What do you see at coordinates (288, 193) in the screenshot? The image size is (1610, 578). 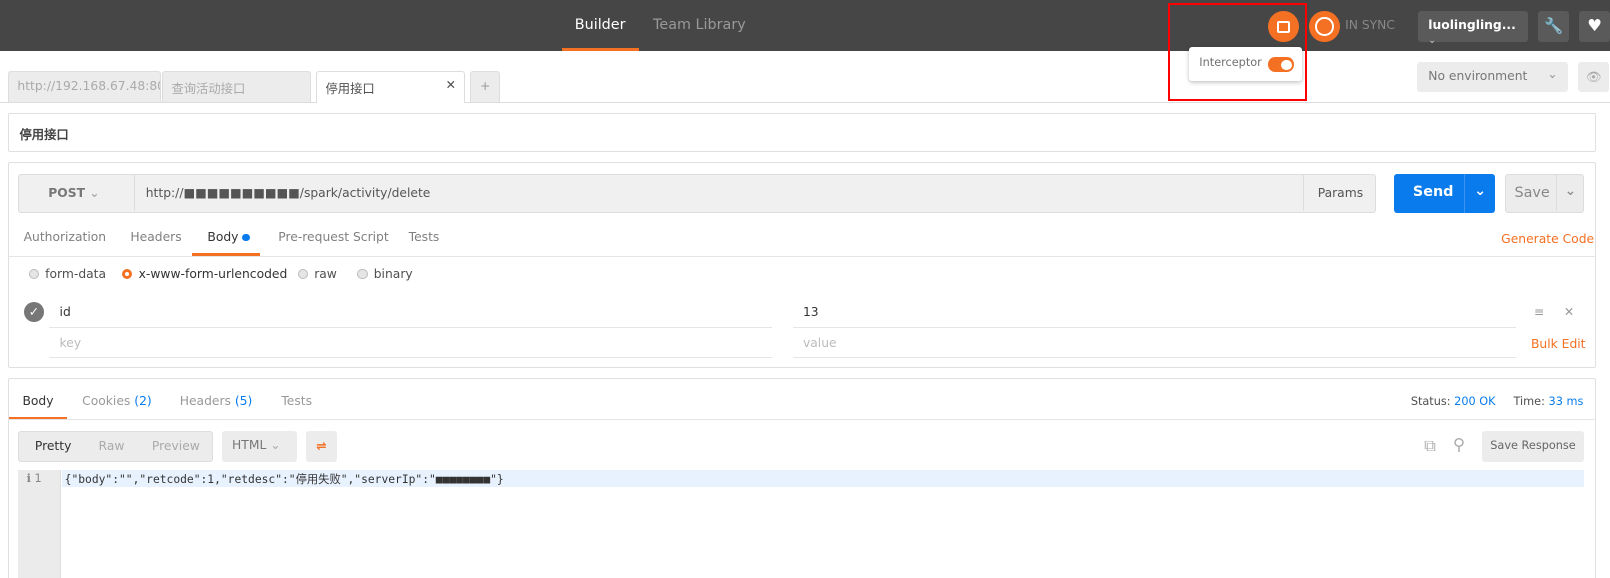 I see `url-input: http://■■■■■■■■■■/spark/activity/delete` at bounding box center [288, 193].